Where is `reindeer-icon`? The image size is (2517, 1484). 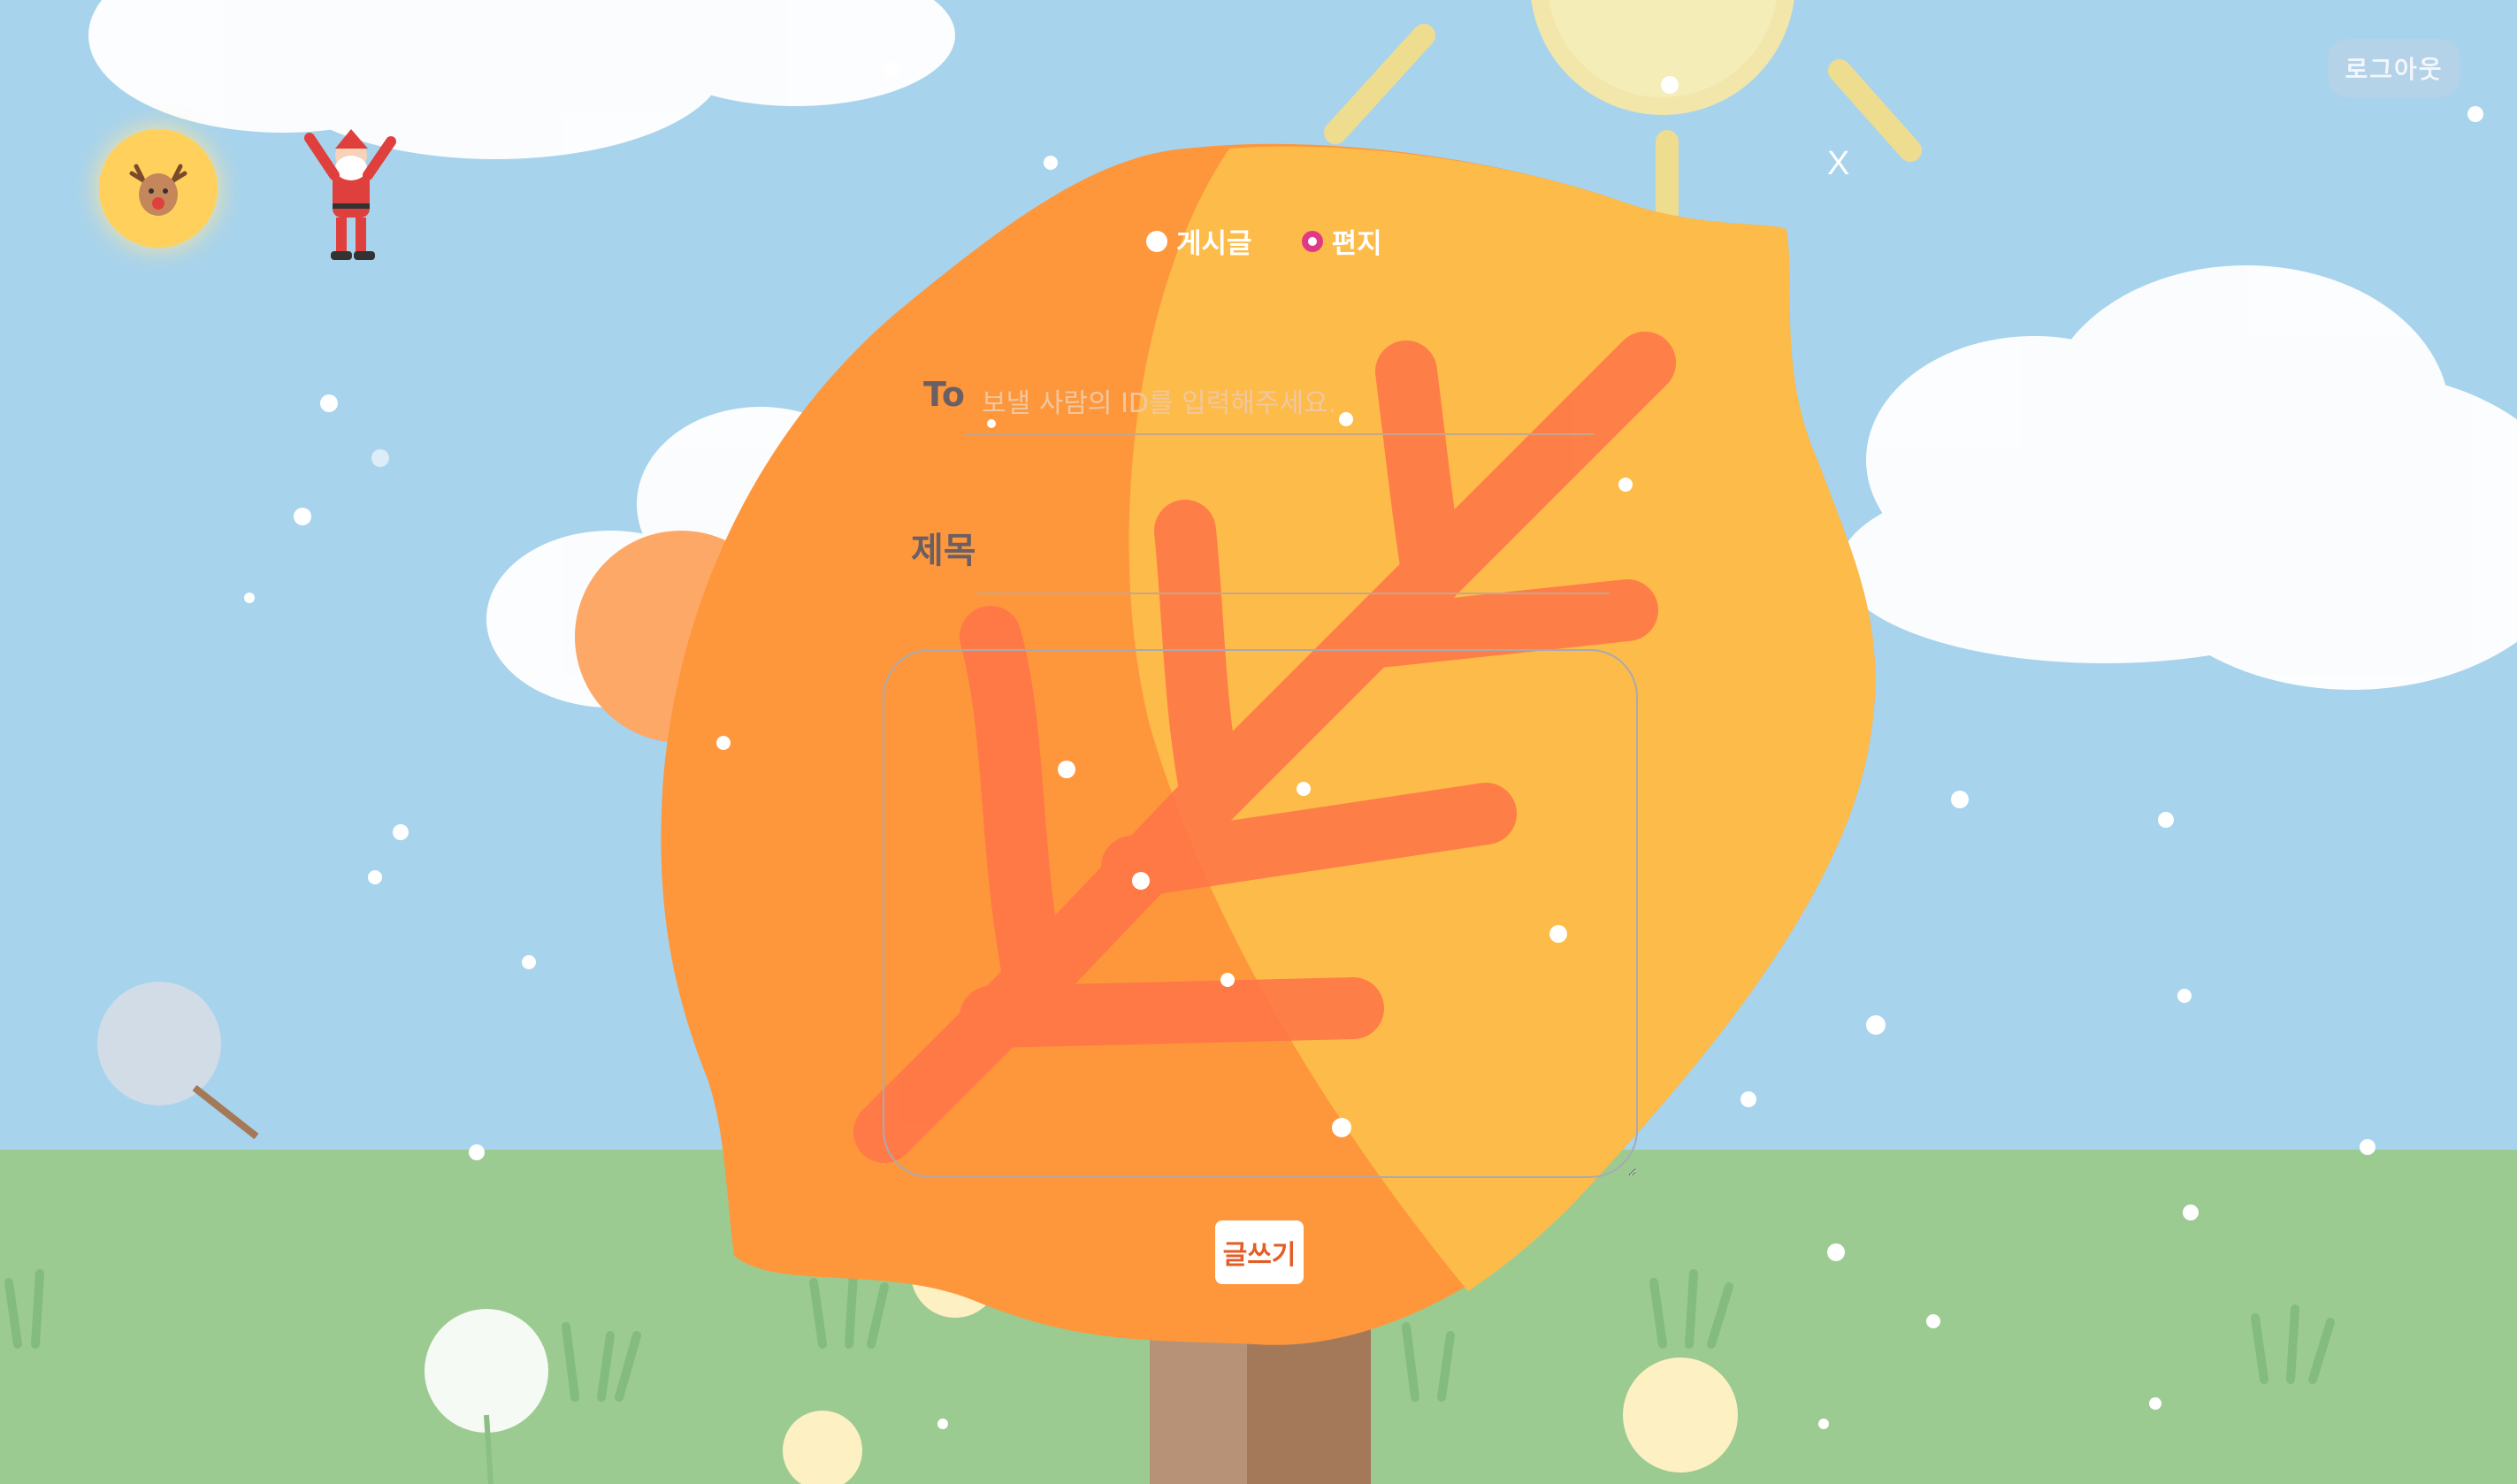 reindeer-icon is located at coordinates (158, 190).